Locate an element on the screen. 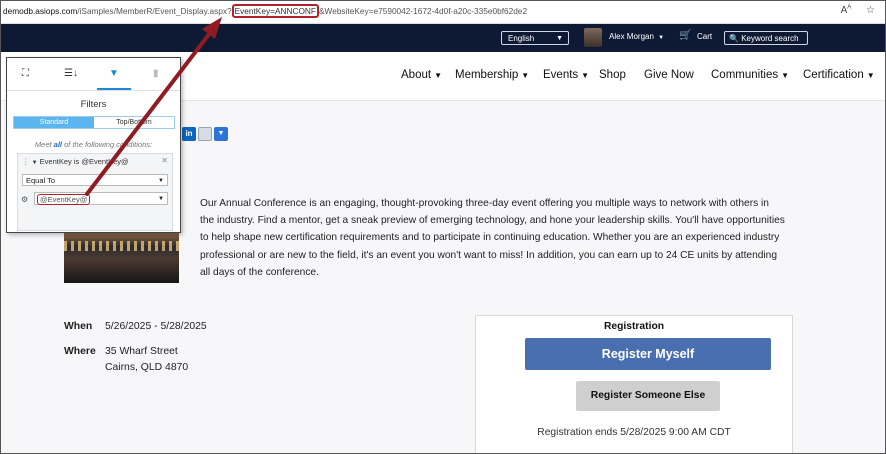  callout-arrow is located at coordinates (153, 106).